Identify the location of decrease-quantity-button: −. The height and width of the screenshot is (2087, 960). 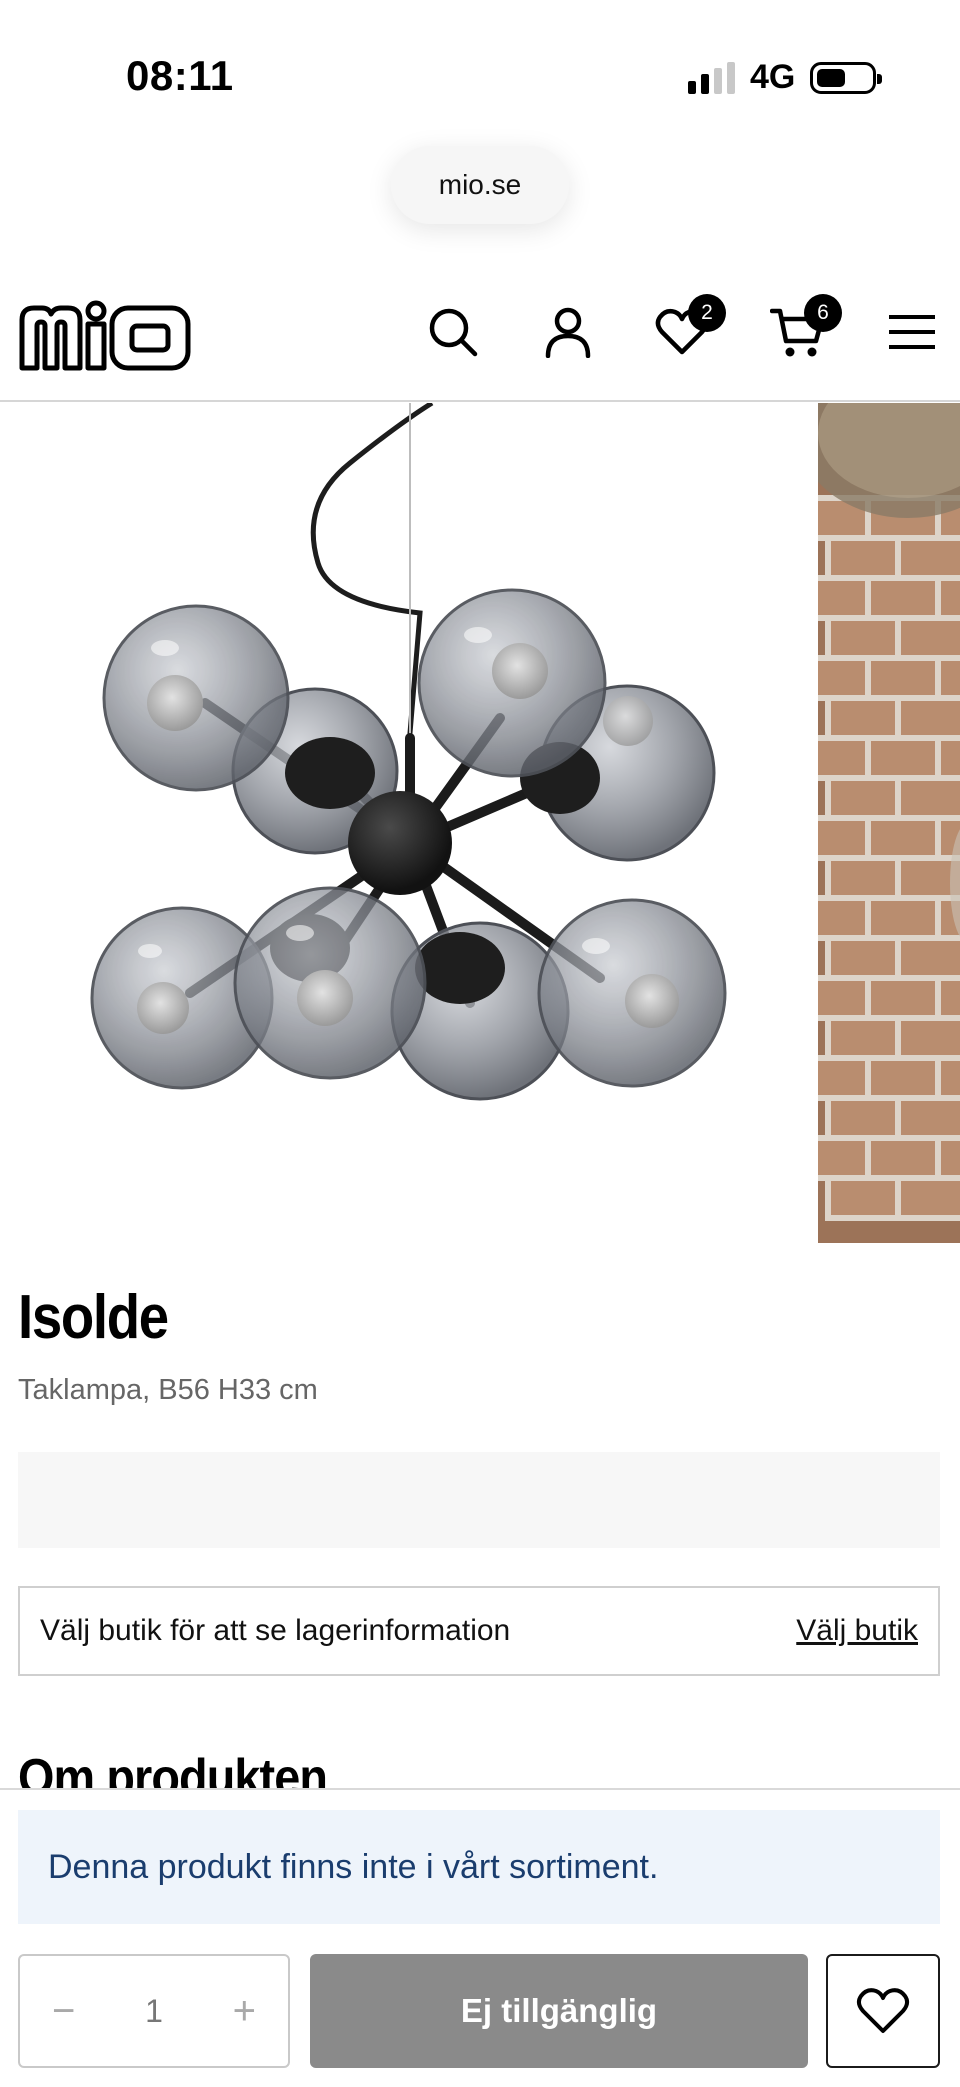
(63, 2011).